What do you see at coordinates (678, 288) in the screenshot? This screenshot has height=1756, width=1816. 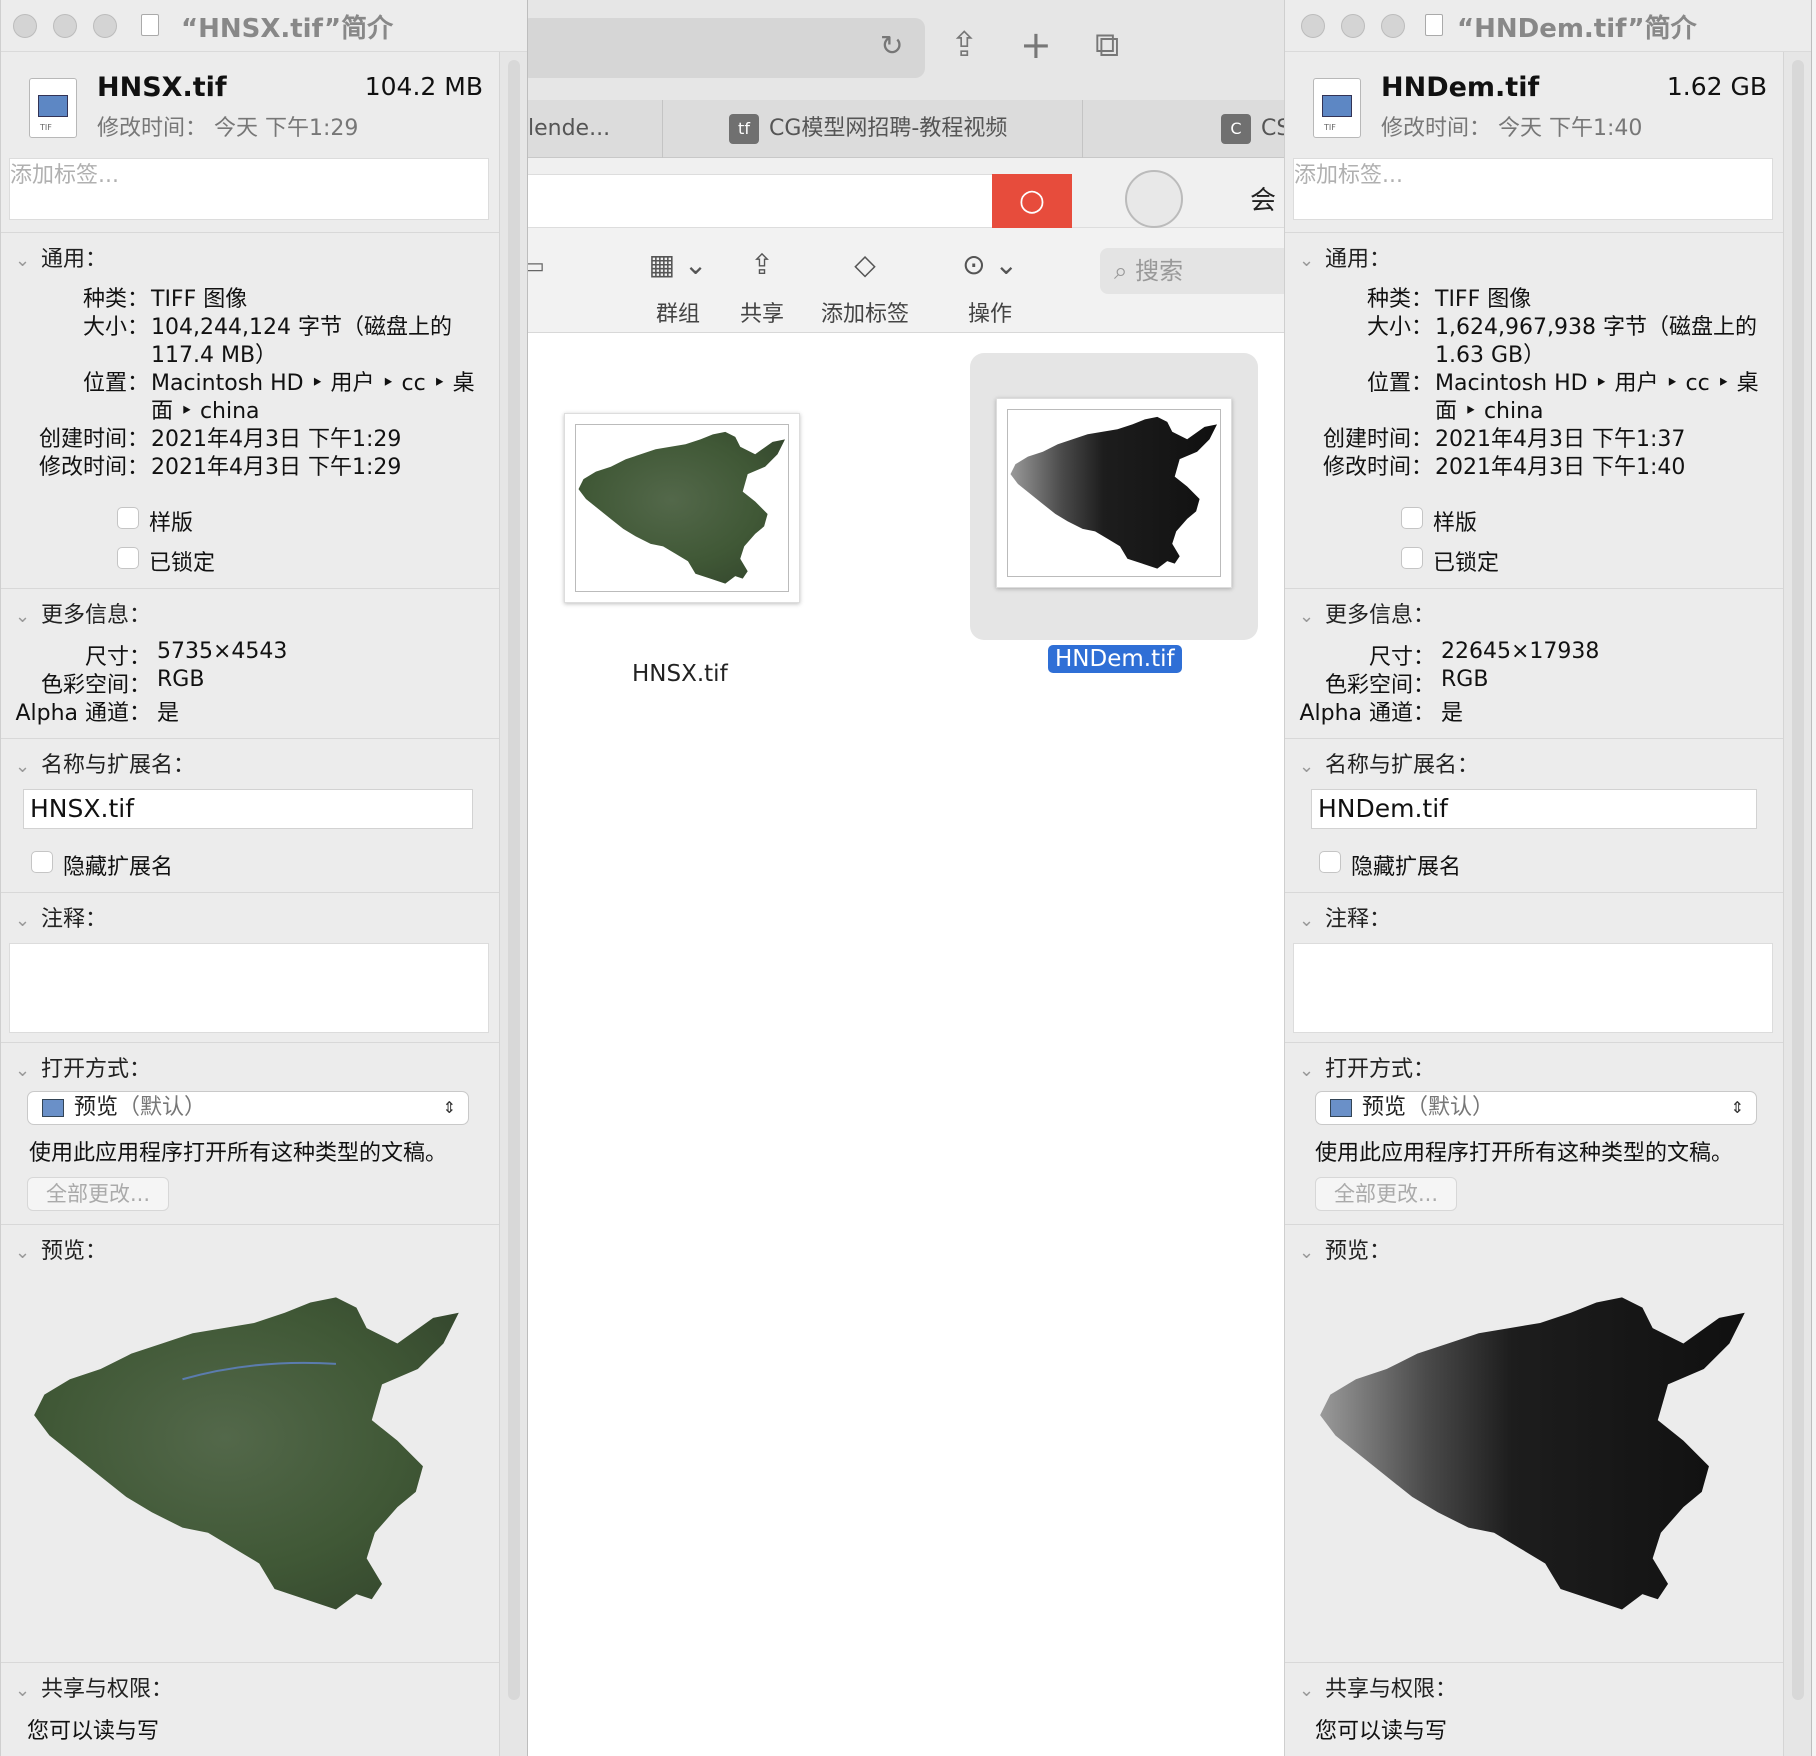 I see `group-button: ▦ ⌄ 群组` at bounding box center [678, 288].